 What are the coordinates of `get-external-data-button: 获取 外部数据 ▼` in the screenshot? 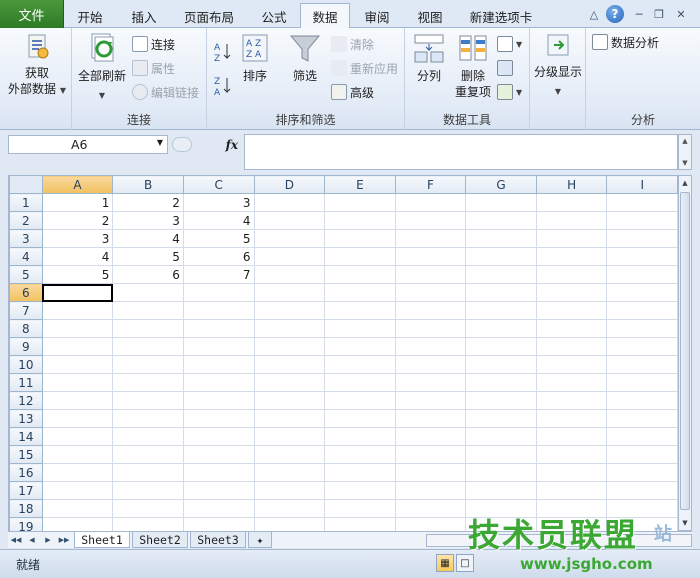 It's located at (37, 65).